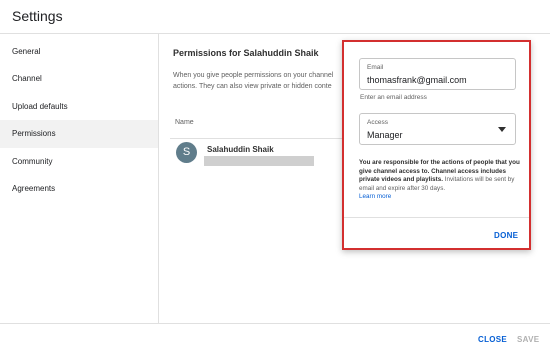 Image resolution: width=550 pixels, height=353 pixels. I want to click on dialog-divider, so click(436, 217).